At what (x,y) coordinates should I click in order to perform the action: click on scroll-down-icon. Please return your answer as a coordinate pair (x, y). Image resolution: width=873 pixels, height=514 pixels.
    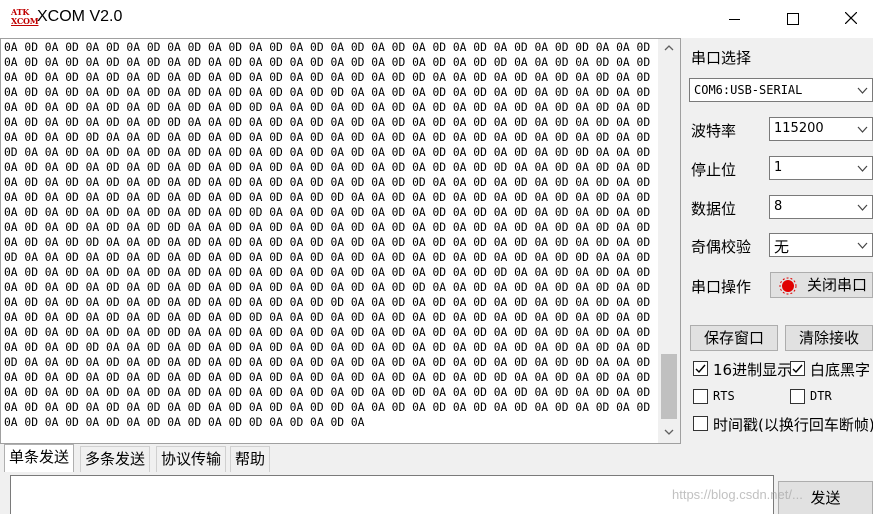
    Looking at the image, I should click on (669, 433).